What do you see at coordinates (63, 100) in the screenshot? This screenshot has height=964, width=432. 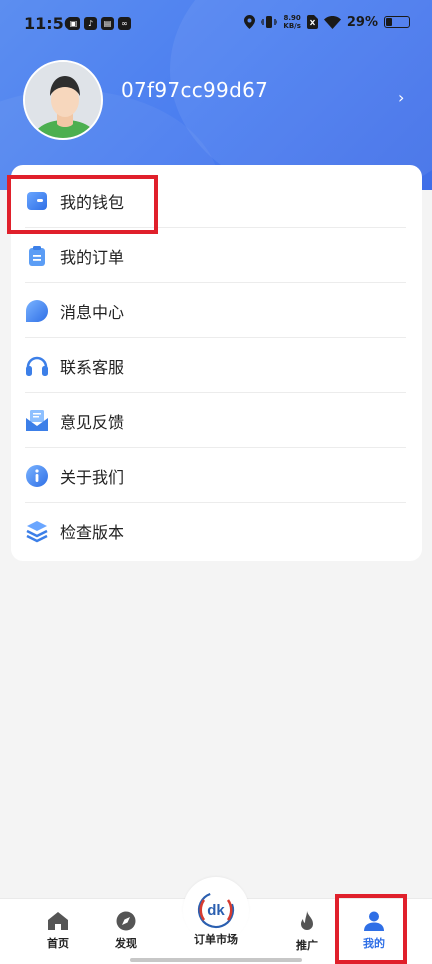 I see `avatar` at bounding box center [63, 100].